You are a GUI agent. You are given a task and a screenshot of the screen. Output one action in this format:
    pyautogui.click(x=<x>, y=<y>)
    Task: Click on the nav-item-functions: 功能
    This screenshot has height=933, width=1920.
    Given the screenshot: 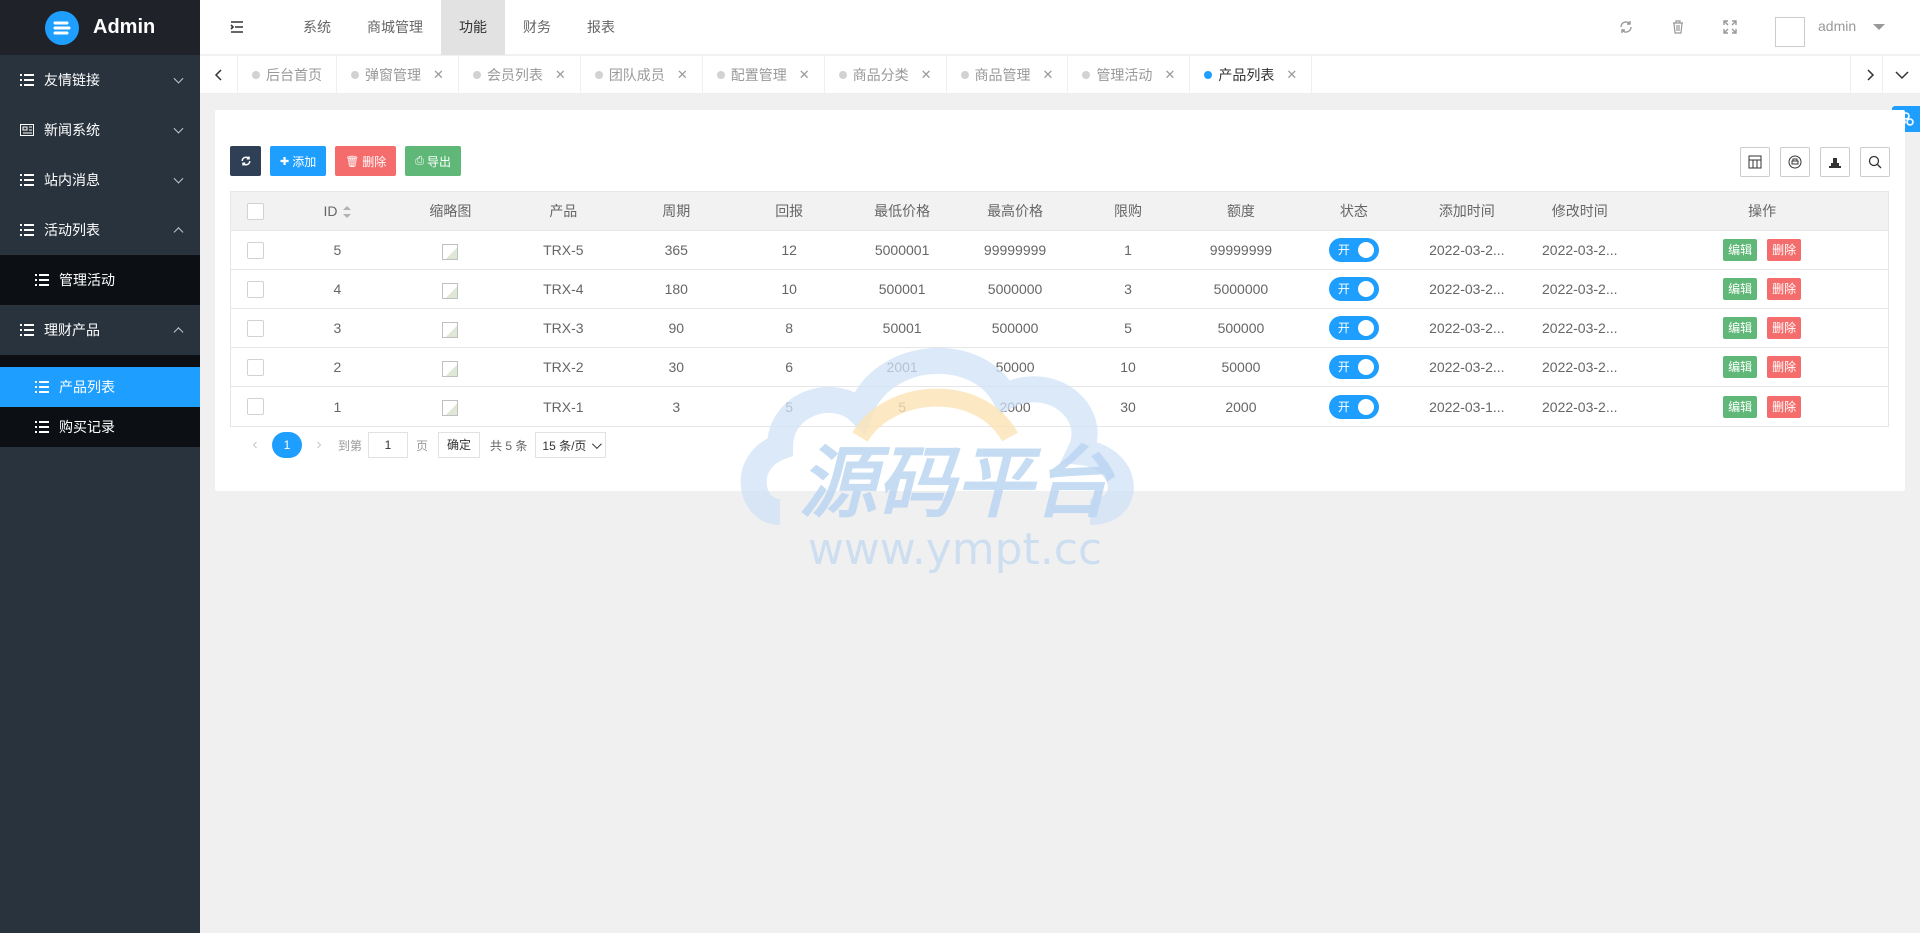 What is the action you would take?
    pyautogui.click(x=473, y=27)
    